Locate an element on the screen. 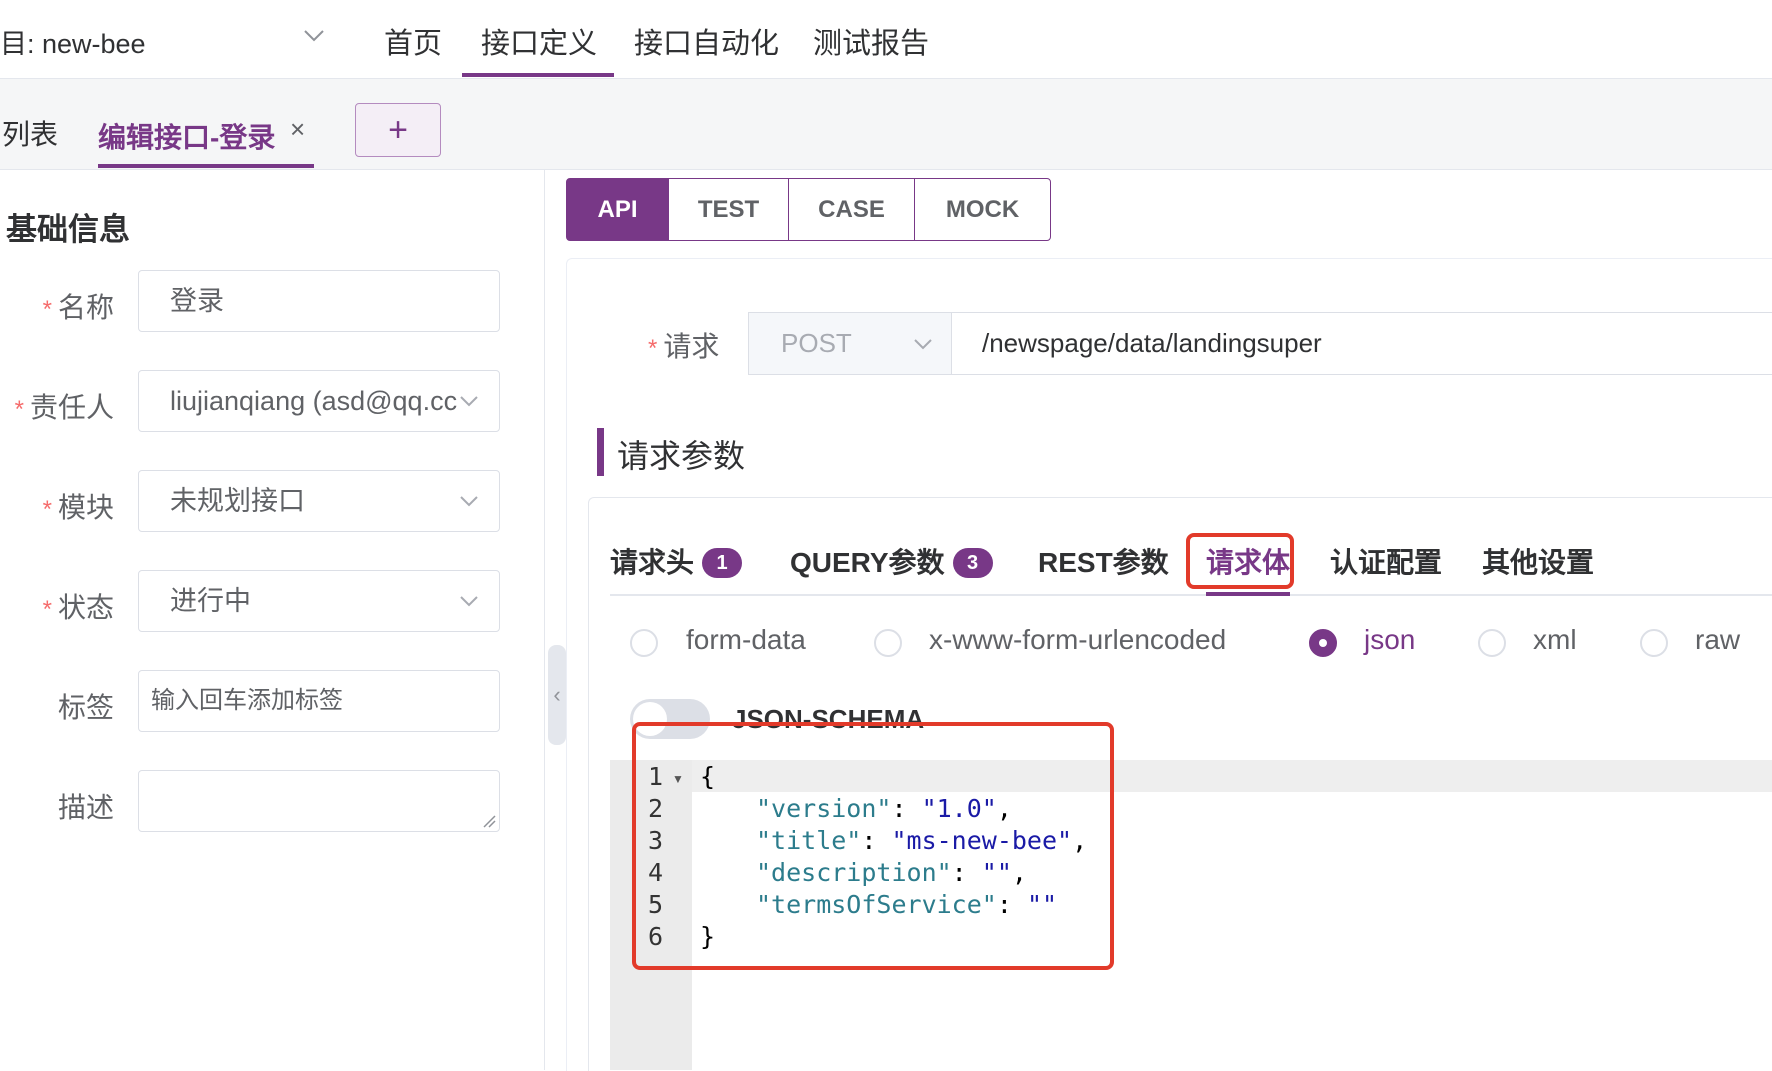 This screenshot has height=1071, width=1772. description-textarea is located at coordinates (319, 801).